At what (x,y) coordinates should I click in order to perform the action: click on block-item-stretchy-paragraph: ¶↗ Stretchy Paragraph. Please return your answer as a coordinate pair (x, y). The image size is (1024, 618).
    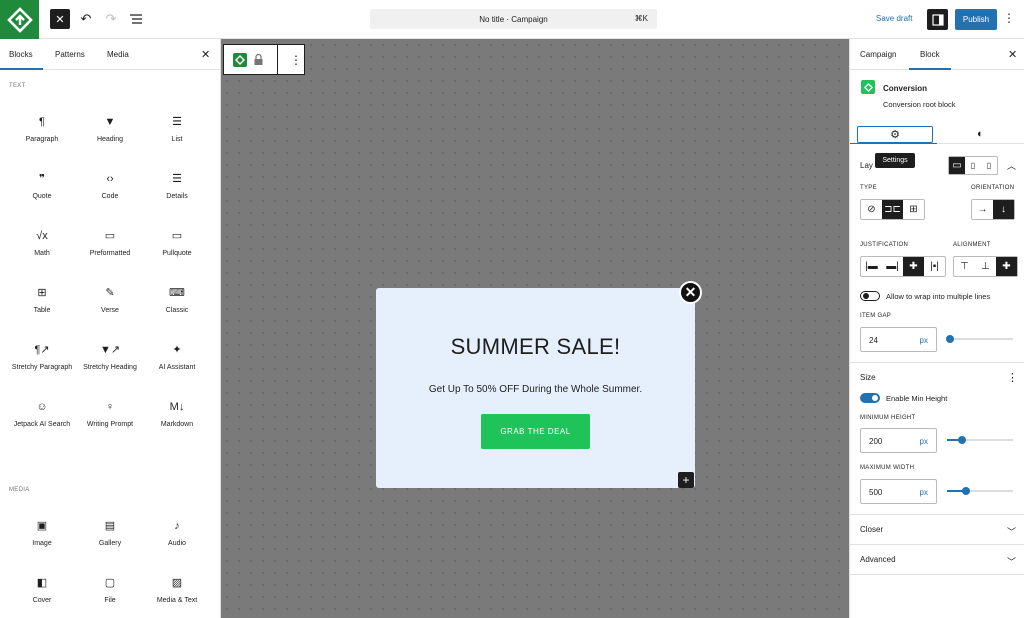
    Looking at the image, I should click on (42, 357).